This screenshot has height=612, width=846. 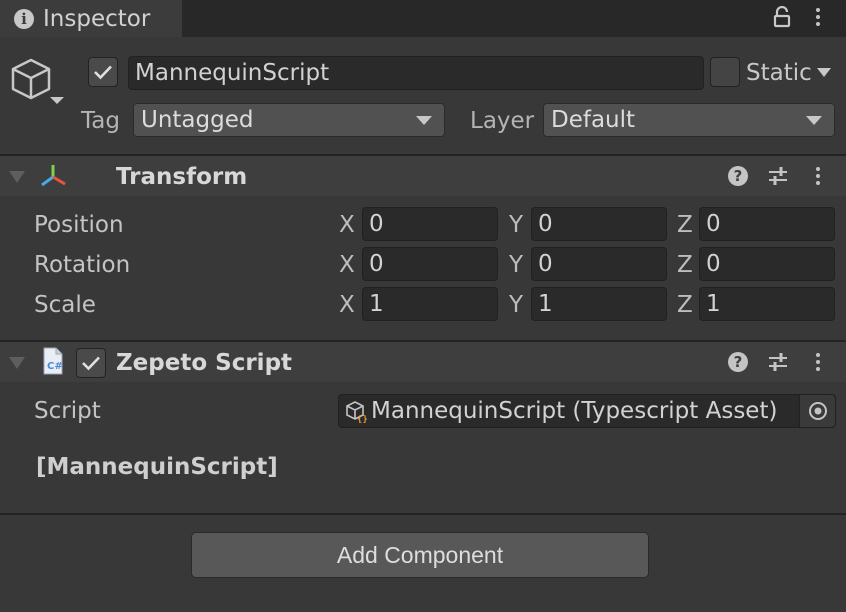 I want to click on transform-title: Transform, so click(x=182, y=177).